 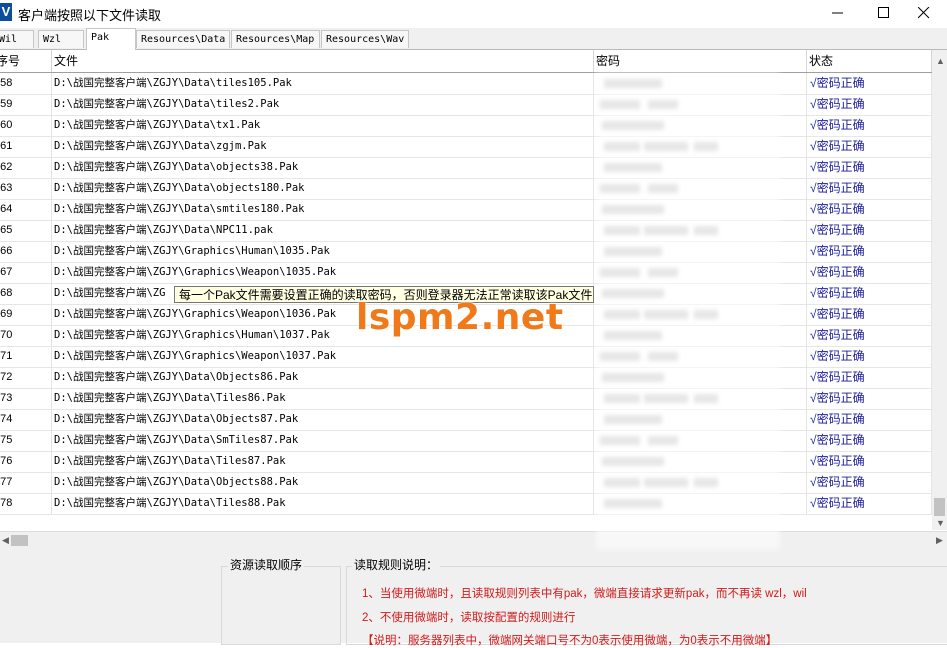 I want to click on tab-resources-data: Resources\Data, so click(x=183, y=39).